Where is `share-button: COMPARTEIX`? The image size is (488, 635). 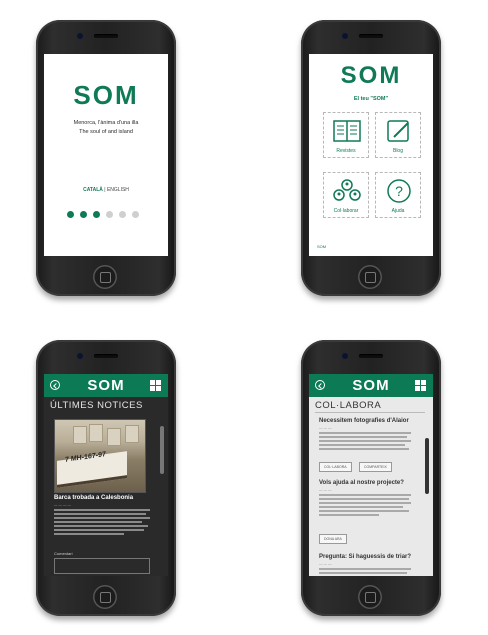 share-button: COMPARTEIX is located at coordinates (375, 467).